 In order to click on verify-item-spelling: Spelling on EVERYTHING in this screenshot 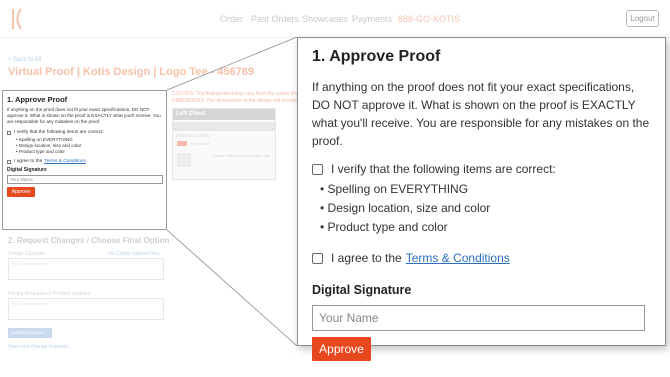, I will do `click(485, 189)`.